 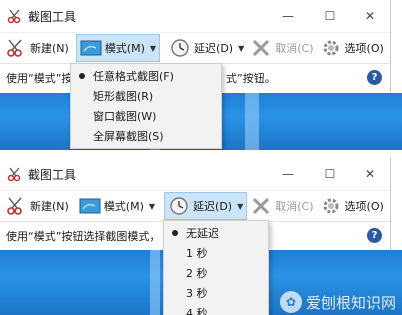 What do you see at coordinates (216, 309) in the screenshot?
I see `menu-item-4-seconds: 4 秒` at bounding box center [216, 309].